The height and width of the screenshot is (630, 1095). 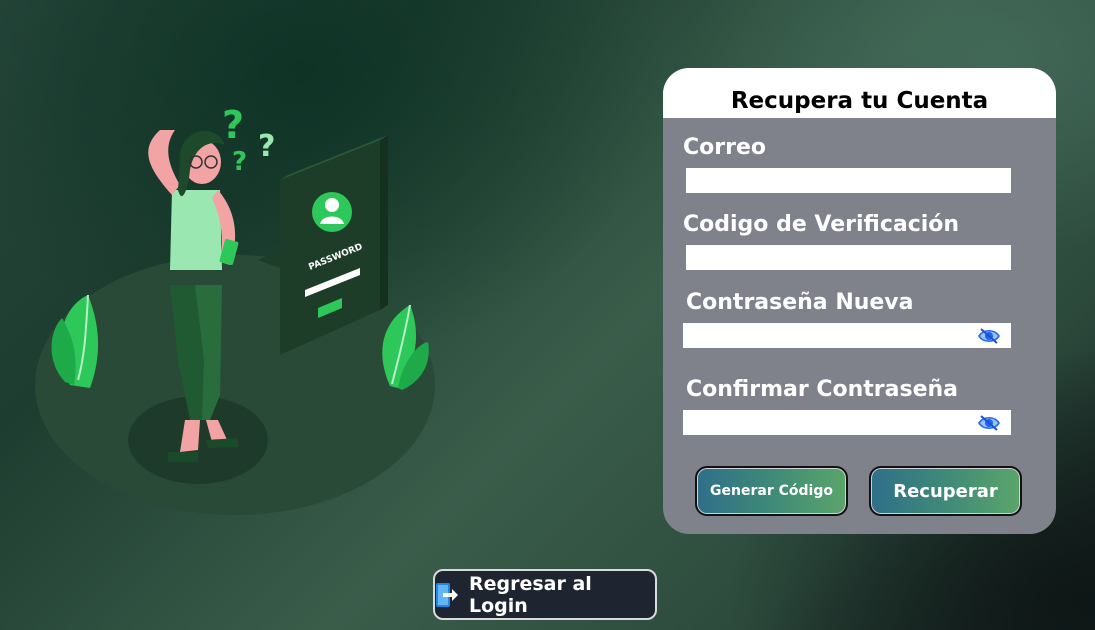 I want to click on new-password-field, so click(x=847, y=335).